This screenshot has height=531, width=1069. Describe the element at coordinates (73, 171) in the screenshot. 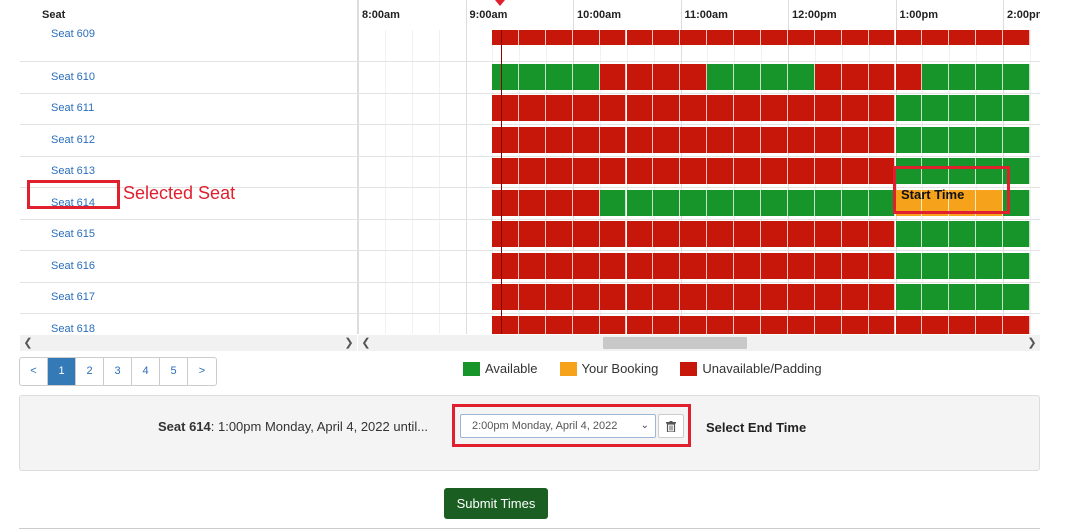

I see `seat-link: Seat 613` at that location.